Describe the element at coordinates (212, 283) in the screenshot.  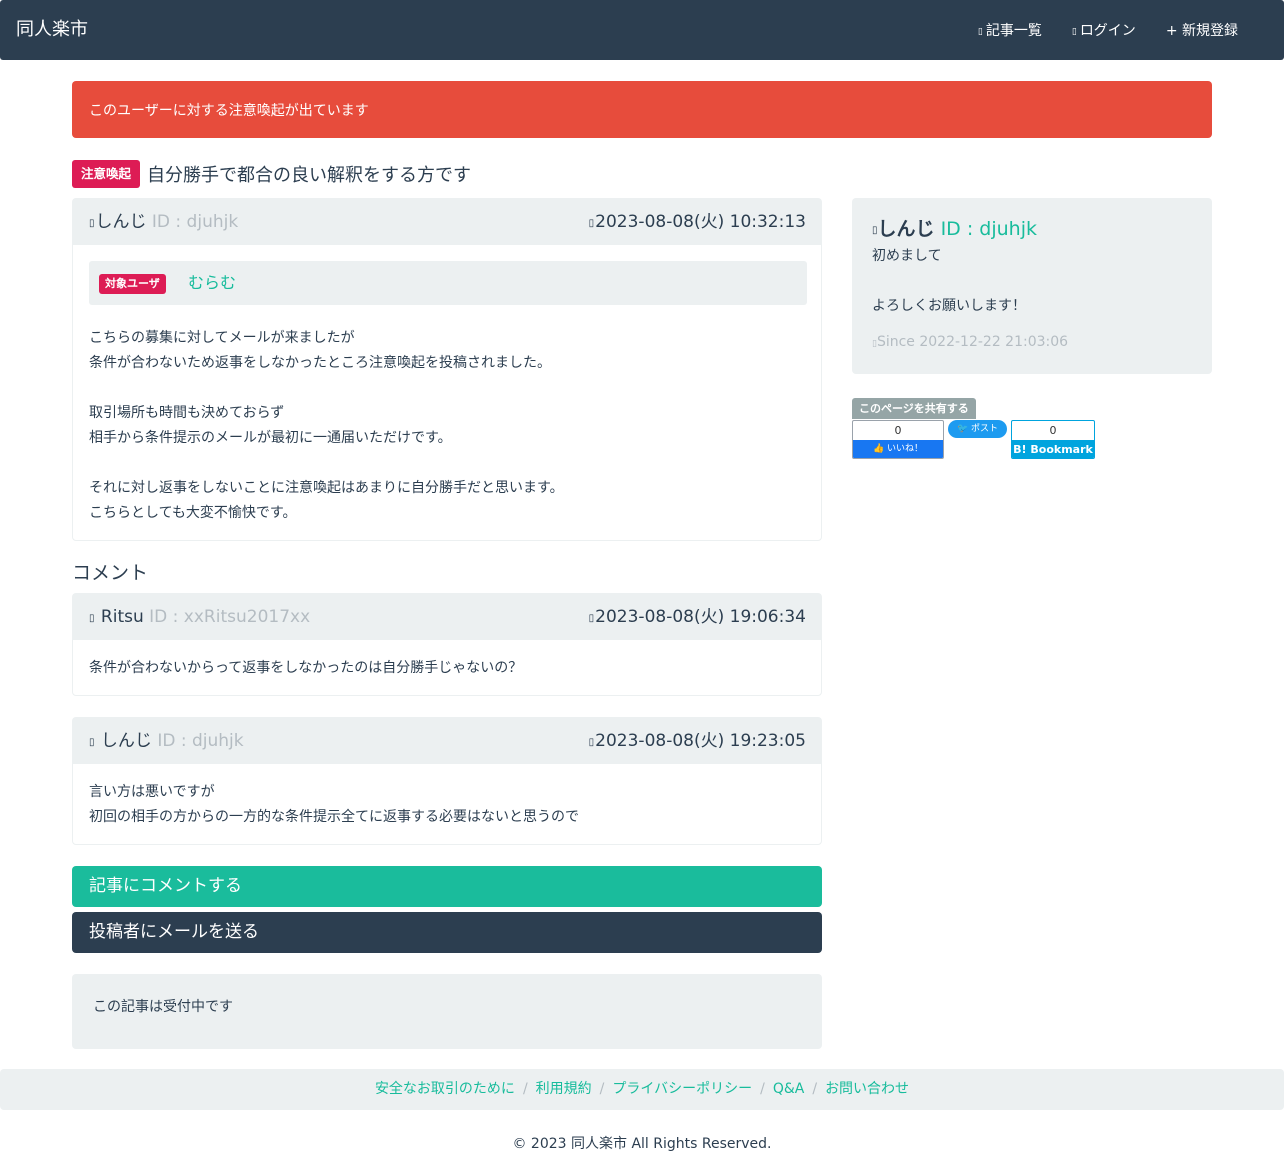
I see `target-user-link: むらむ` at that location.